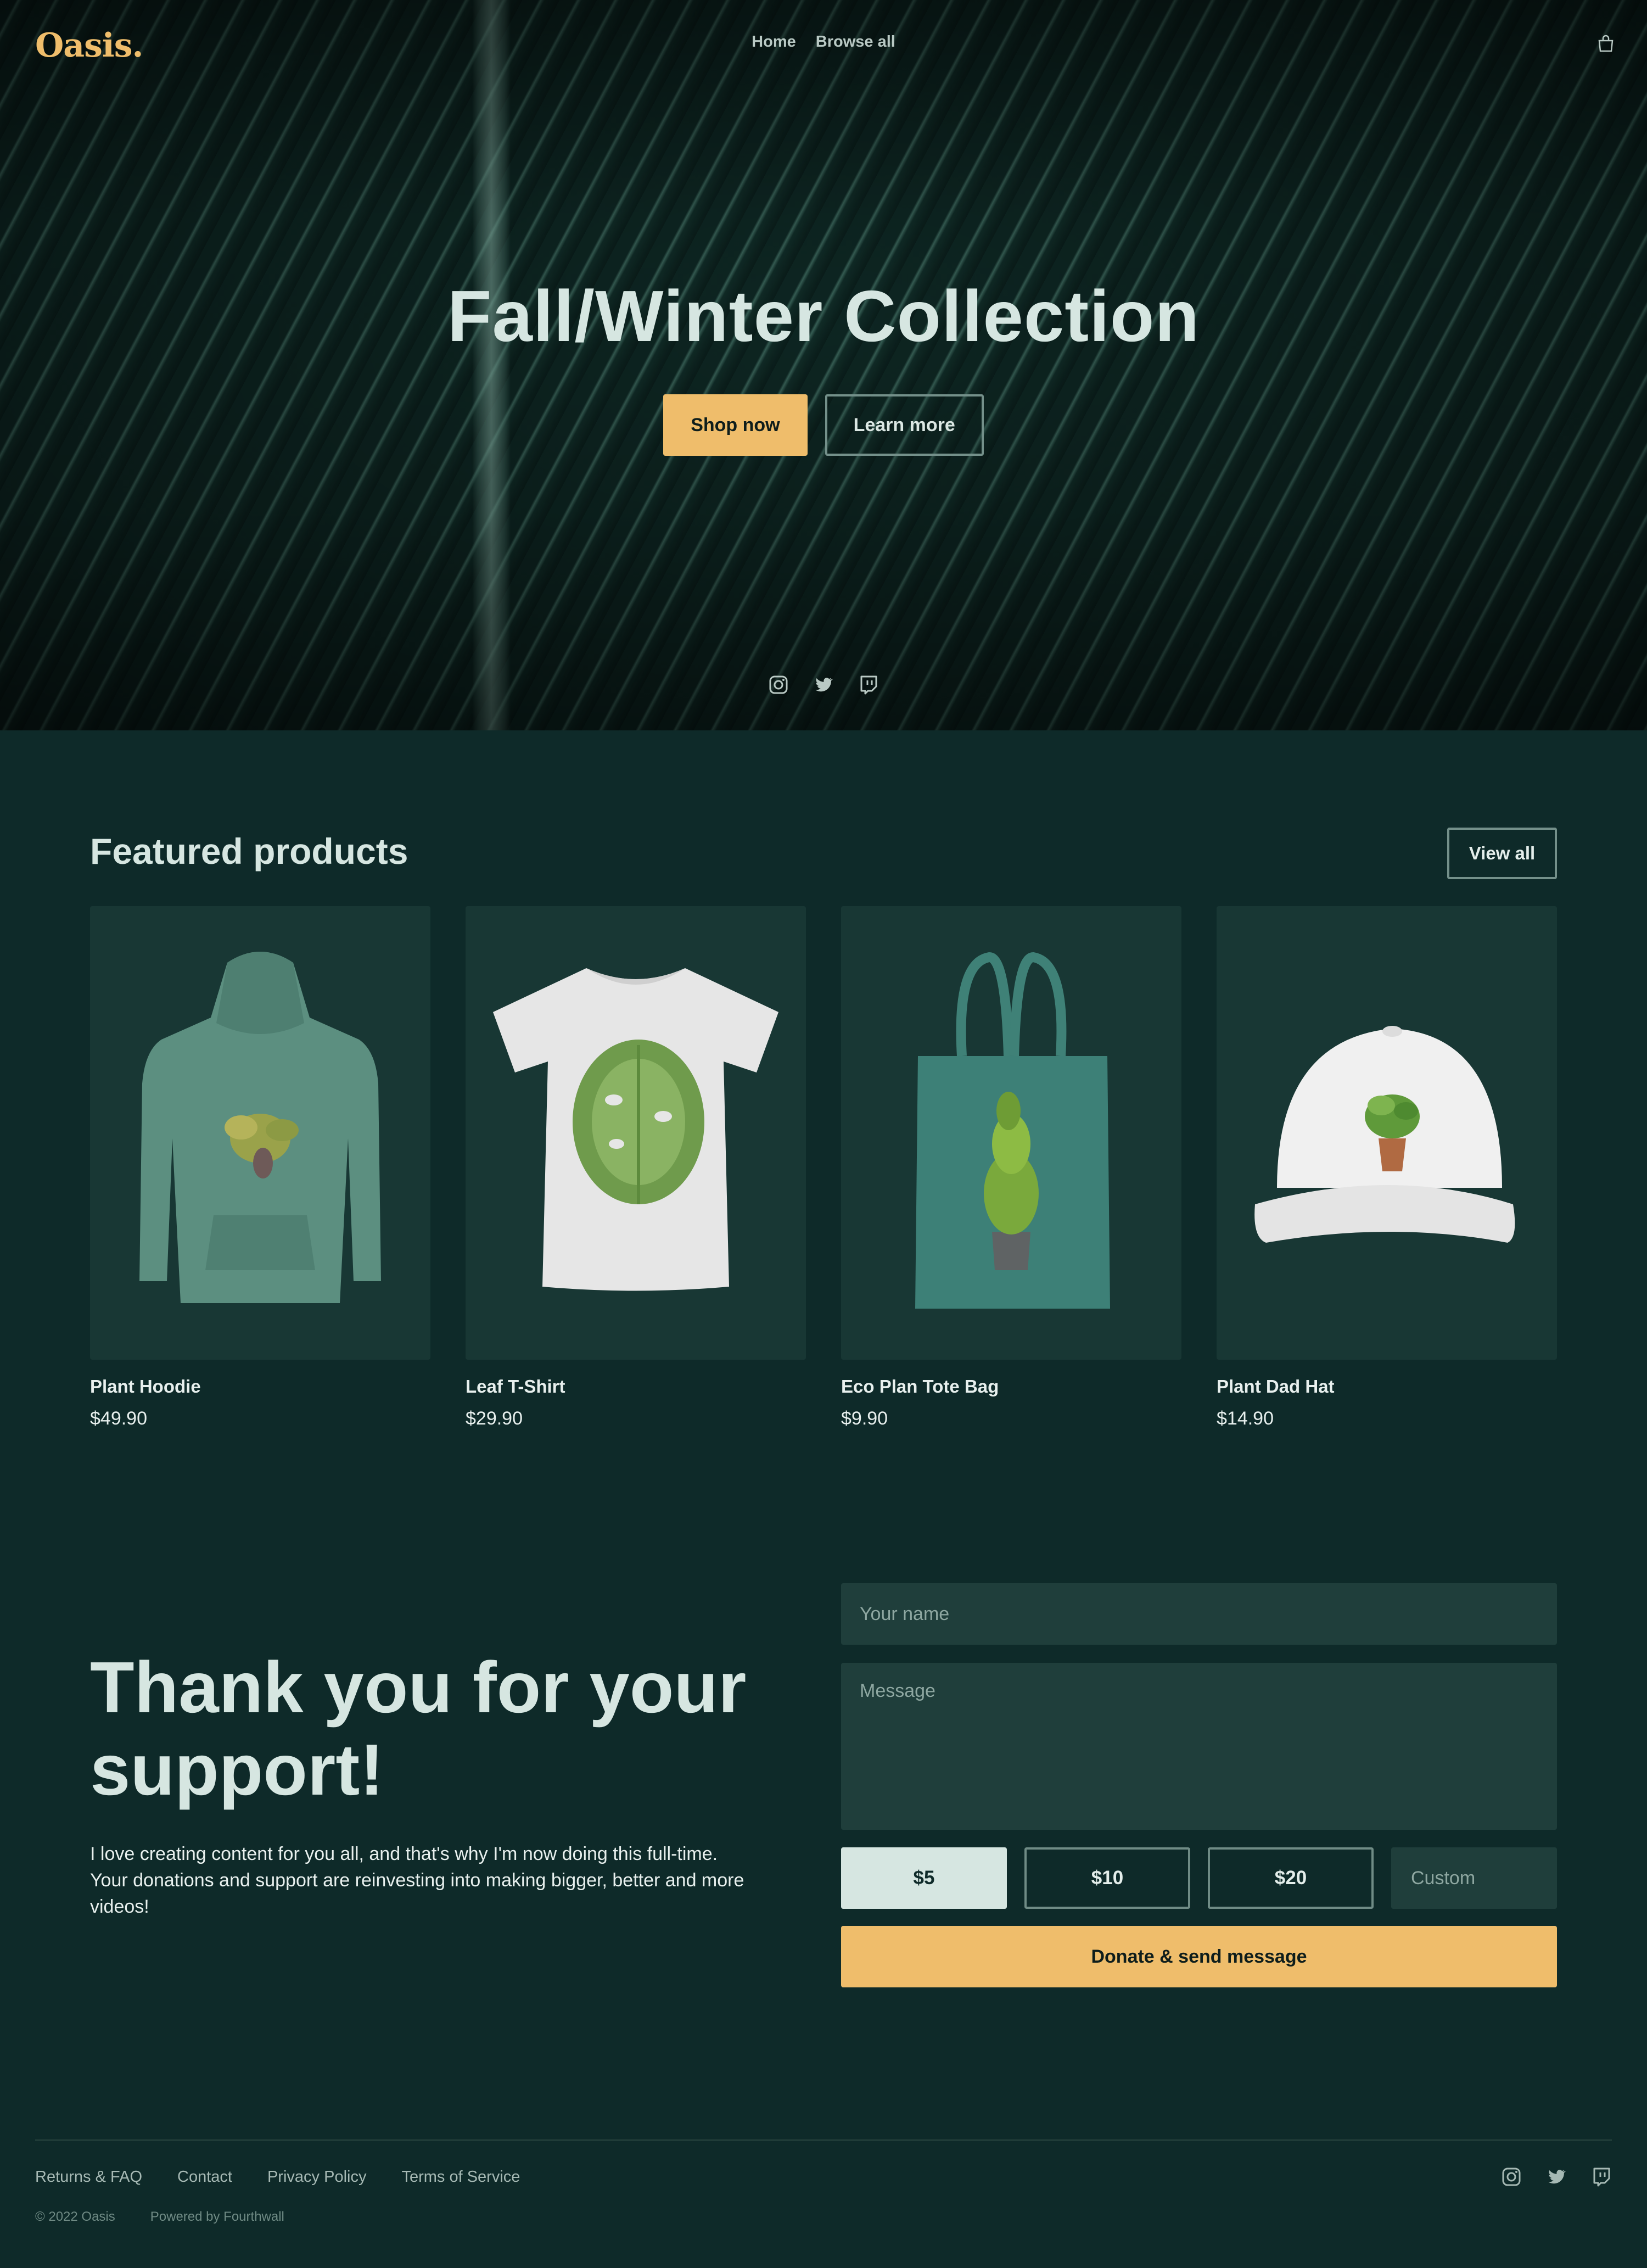 Image resolution: width=1647 pixels, height=2268 pixels. Describe the element at coordinates (260, 1127) in the screenshot. I see `hoodie-image` at that location.